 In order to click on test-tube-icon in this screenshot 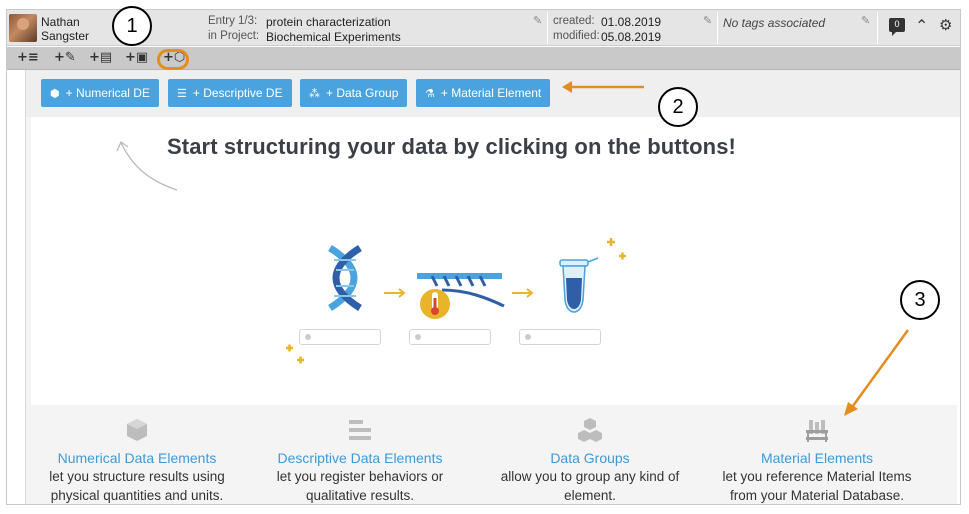, I will do `click(579, 285)`.